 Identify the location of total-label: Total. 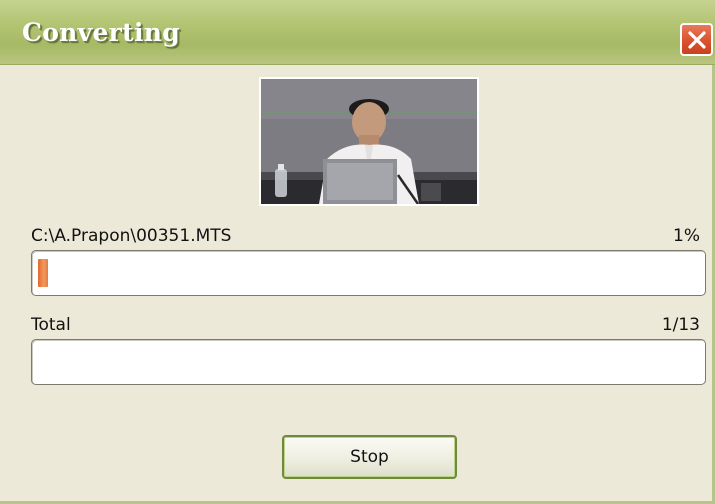
(51, 325).